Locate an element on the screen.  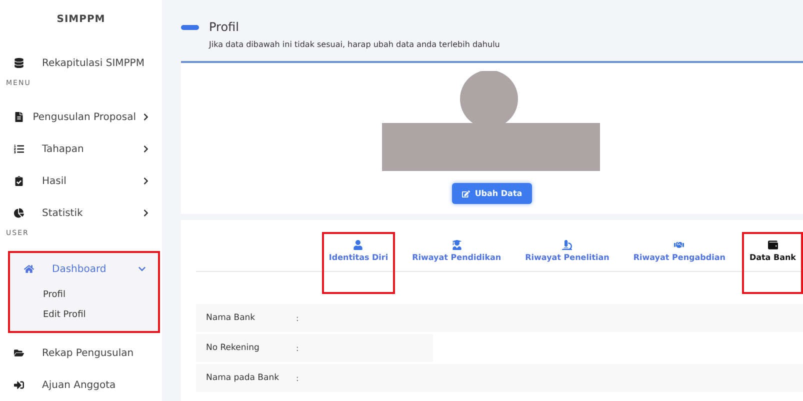
sidebar-item: Rekap Pengusulan is located at coordinates (81, 353).